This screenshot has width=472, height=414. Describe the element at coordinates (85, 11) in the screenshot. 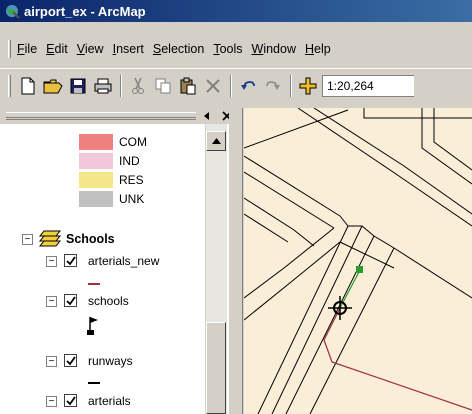

I see `window-title: airport_ex - ArcMap` at that location.